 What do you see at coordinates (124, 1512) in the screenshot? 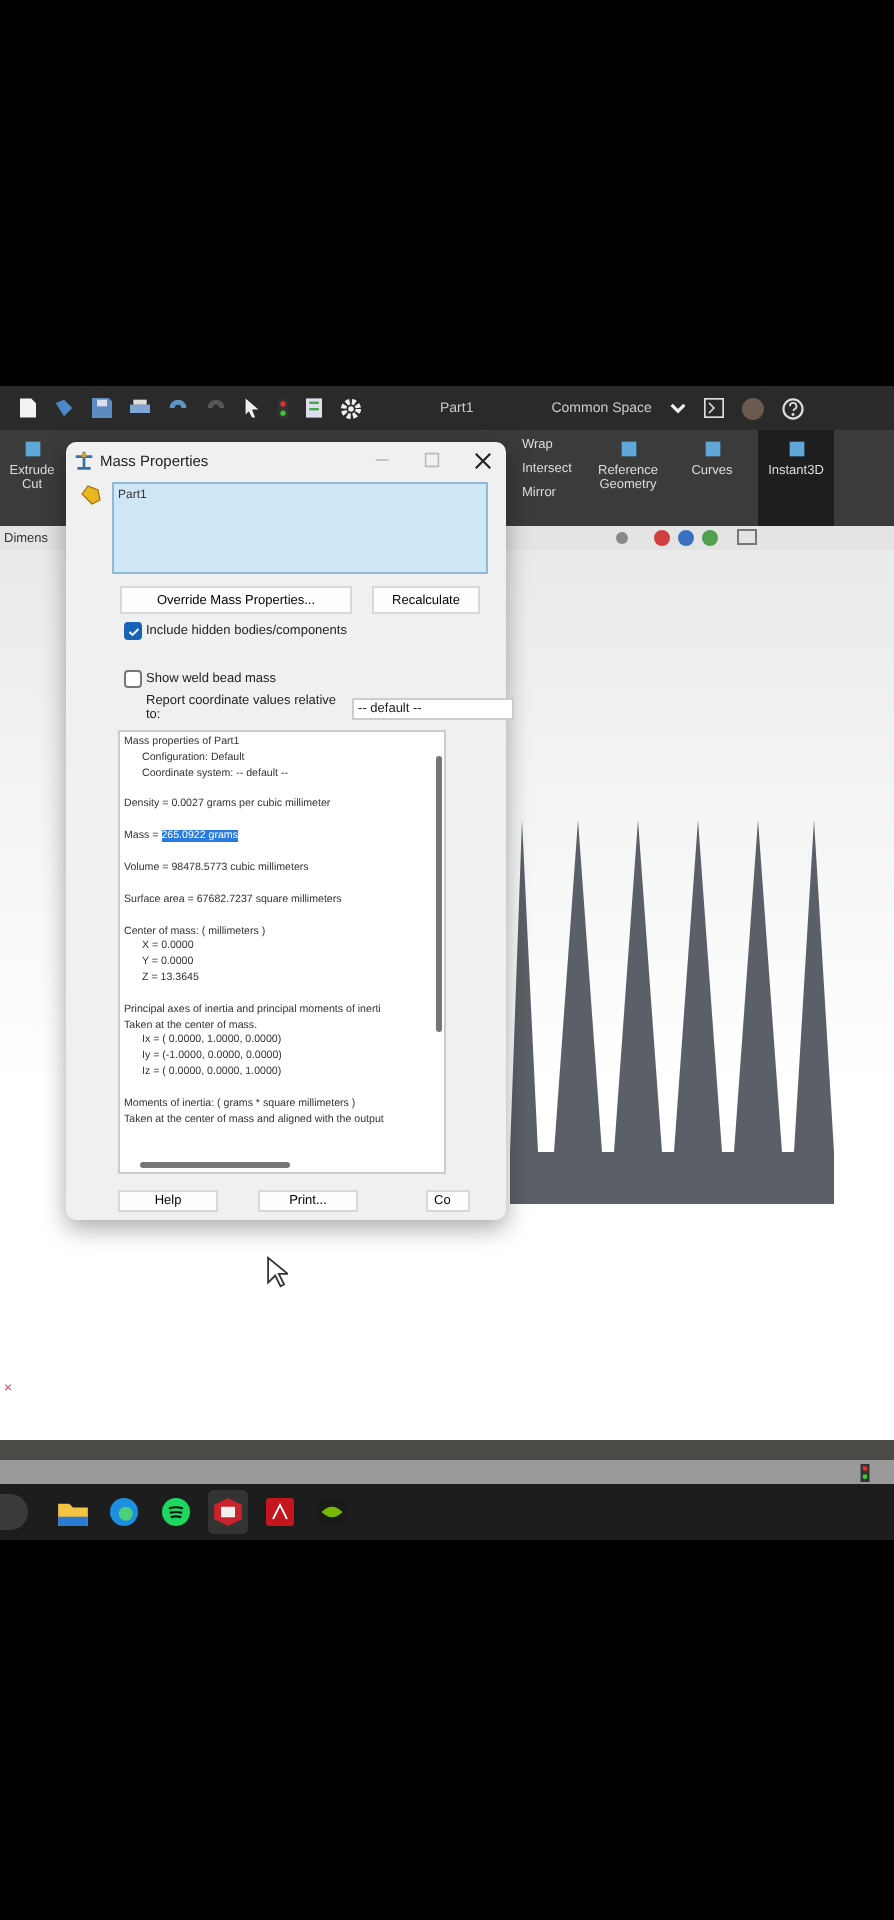
I see `browser-icon` at bounding box center [124, 1512].